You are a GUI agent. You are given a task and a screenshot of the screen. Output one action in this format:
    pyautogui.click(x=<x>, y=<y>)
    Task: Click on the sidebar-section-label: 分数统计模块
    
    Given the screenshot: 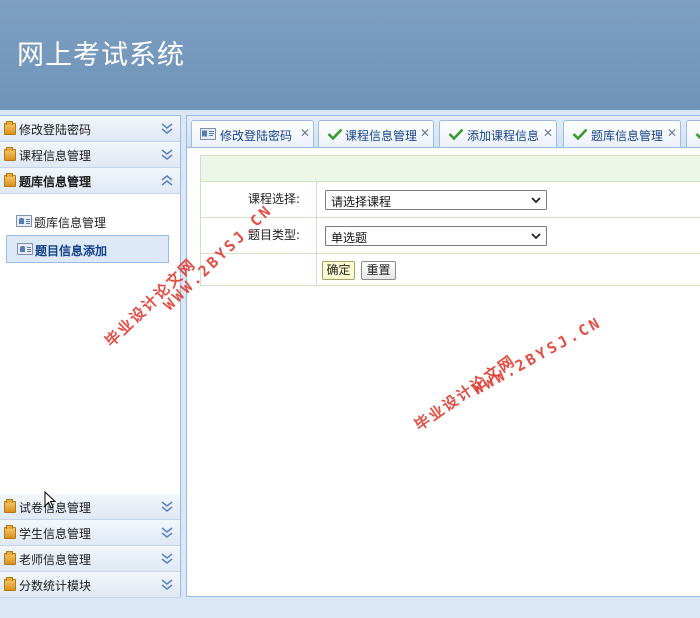 What is the action you would take?
    pyautogui.click(x=55, y=586)
    